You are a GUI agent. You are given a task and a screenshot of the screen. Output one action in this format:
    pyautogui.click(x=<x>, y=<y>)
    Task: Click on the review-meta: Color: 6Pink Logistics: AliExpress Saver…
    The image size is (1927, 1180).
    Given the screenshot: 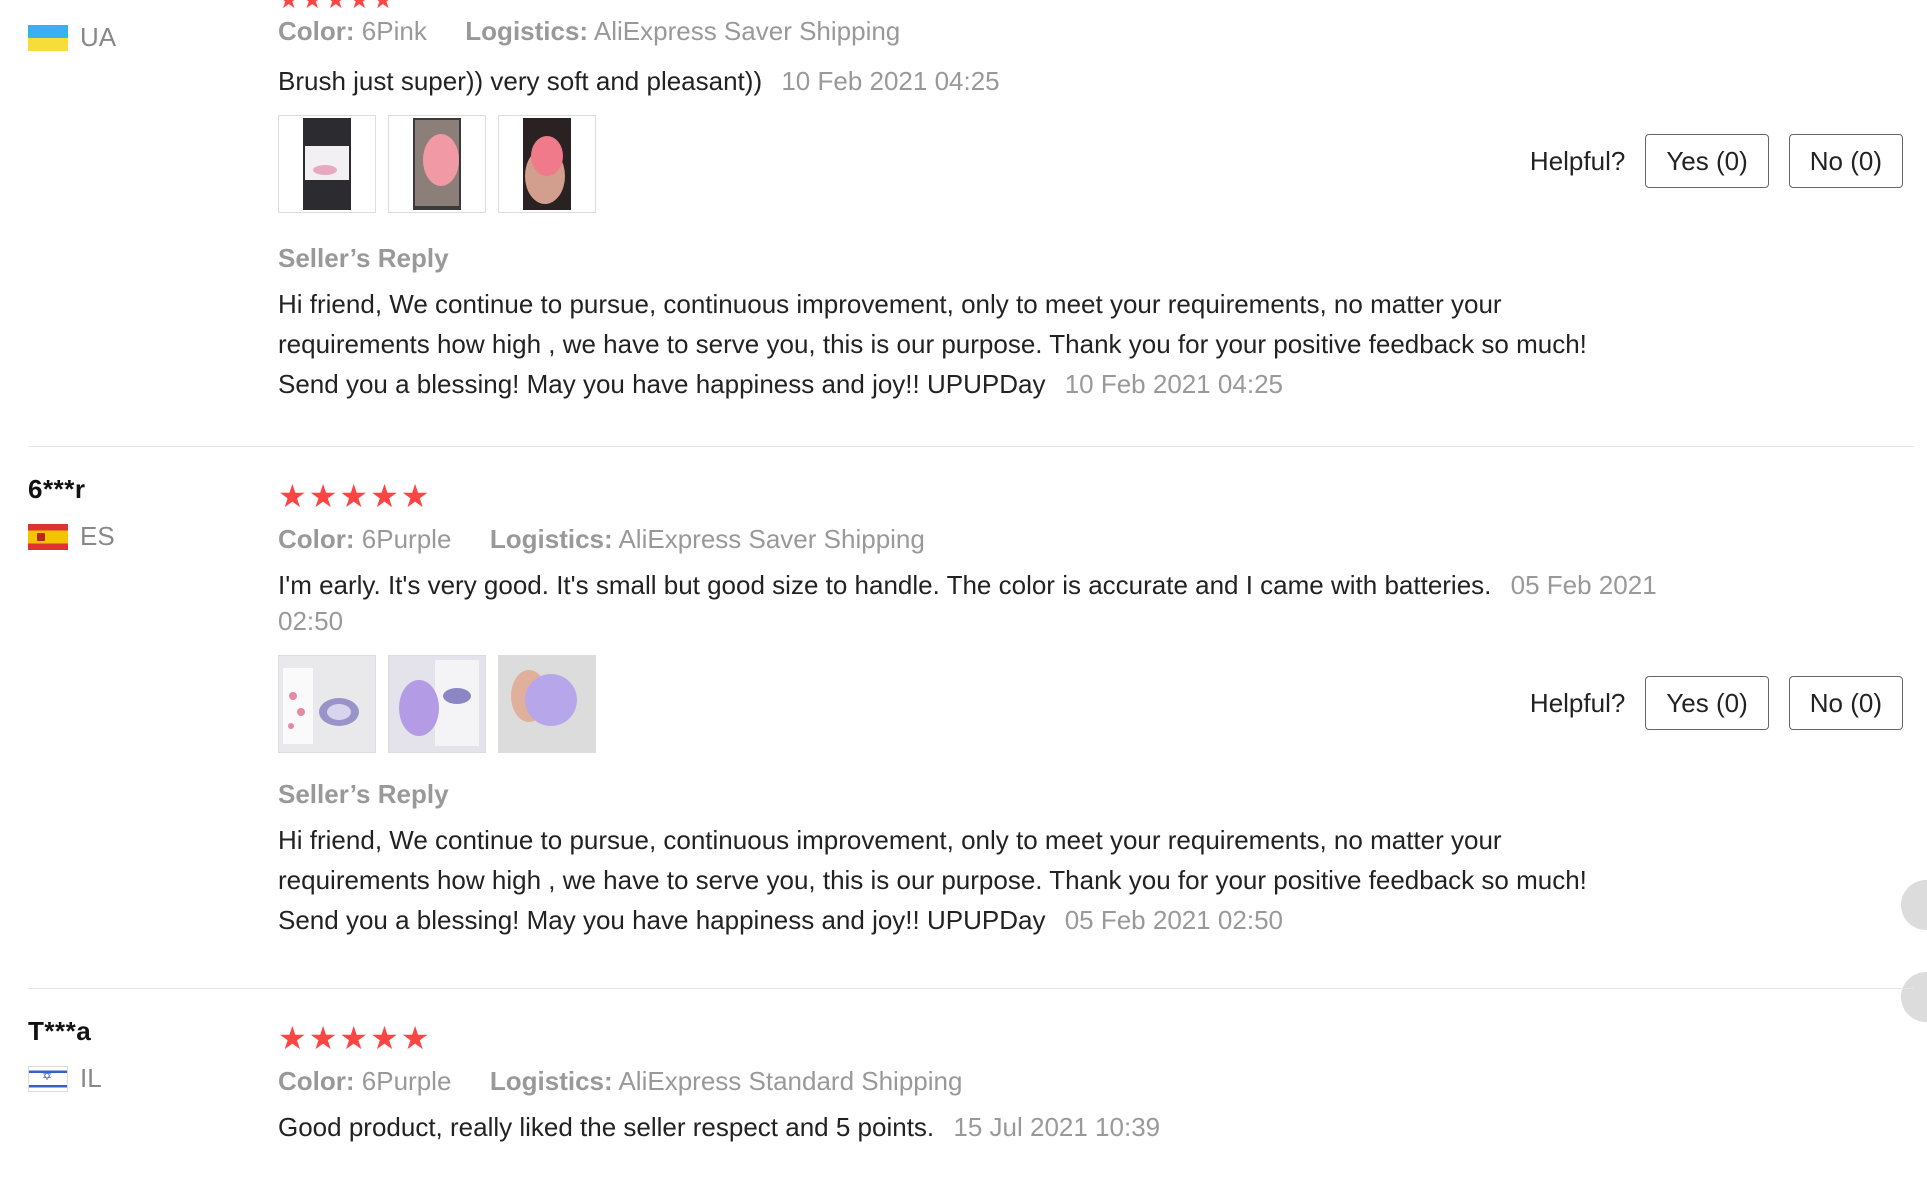 What is the action you would take?
    pyautogui.click(x=988, y=31)
    